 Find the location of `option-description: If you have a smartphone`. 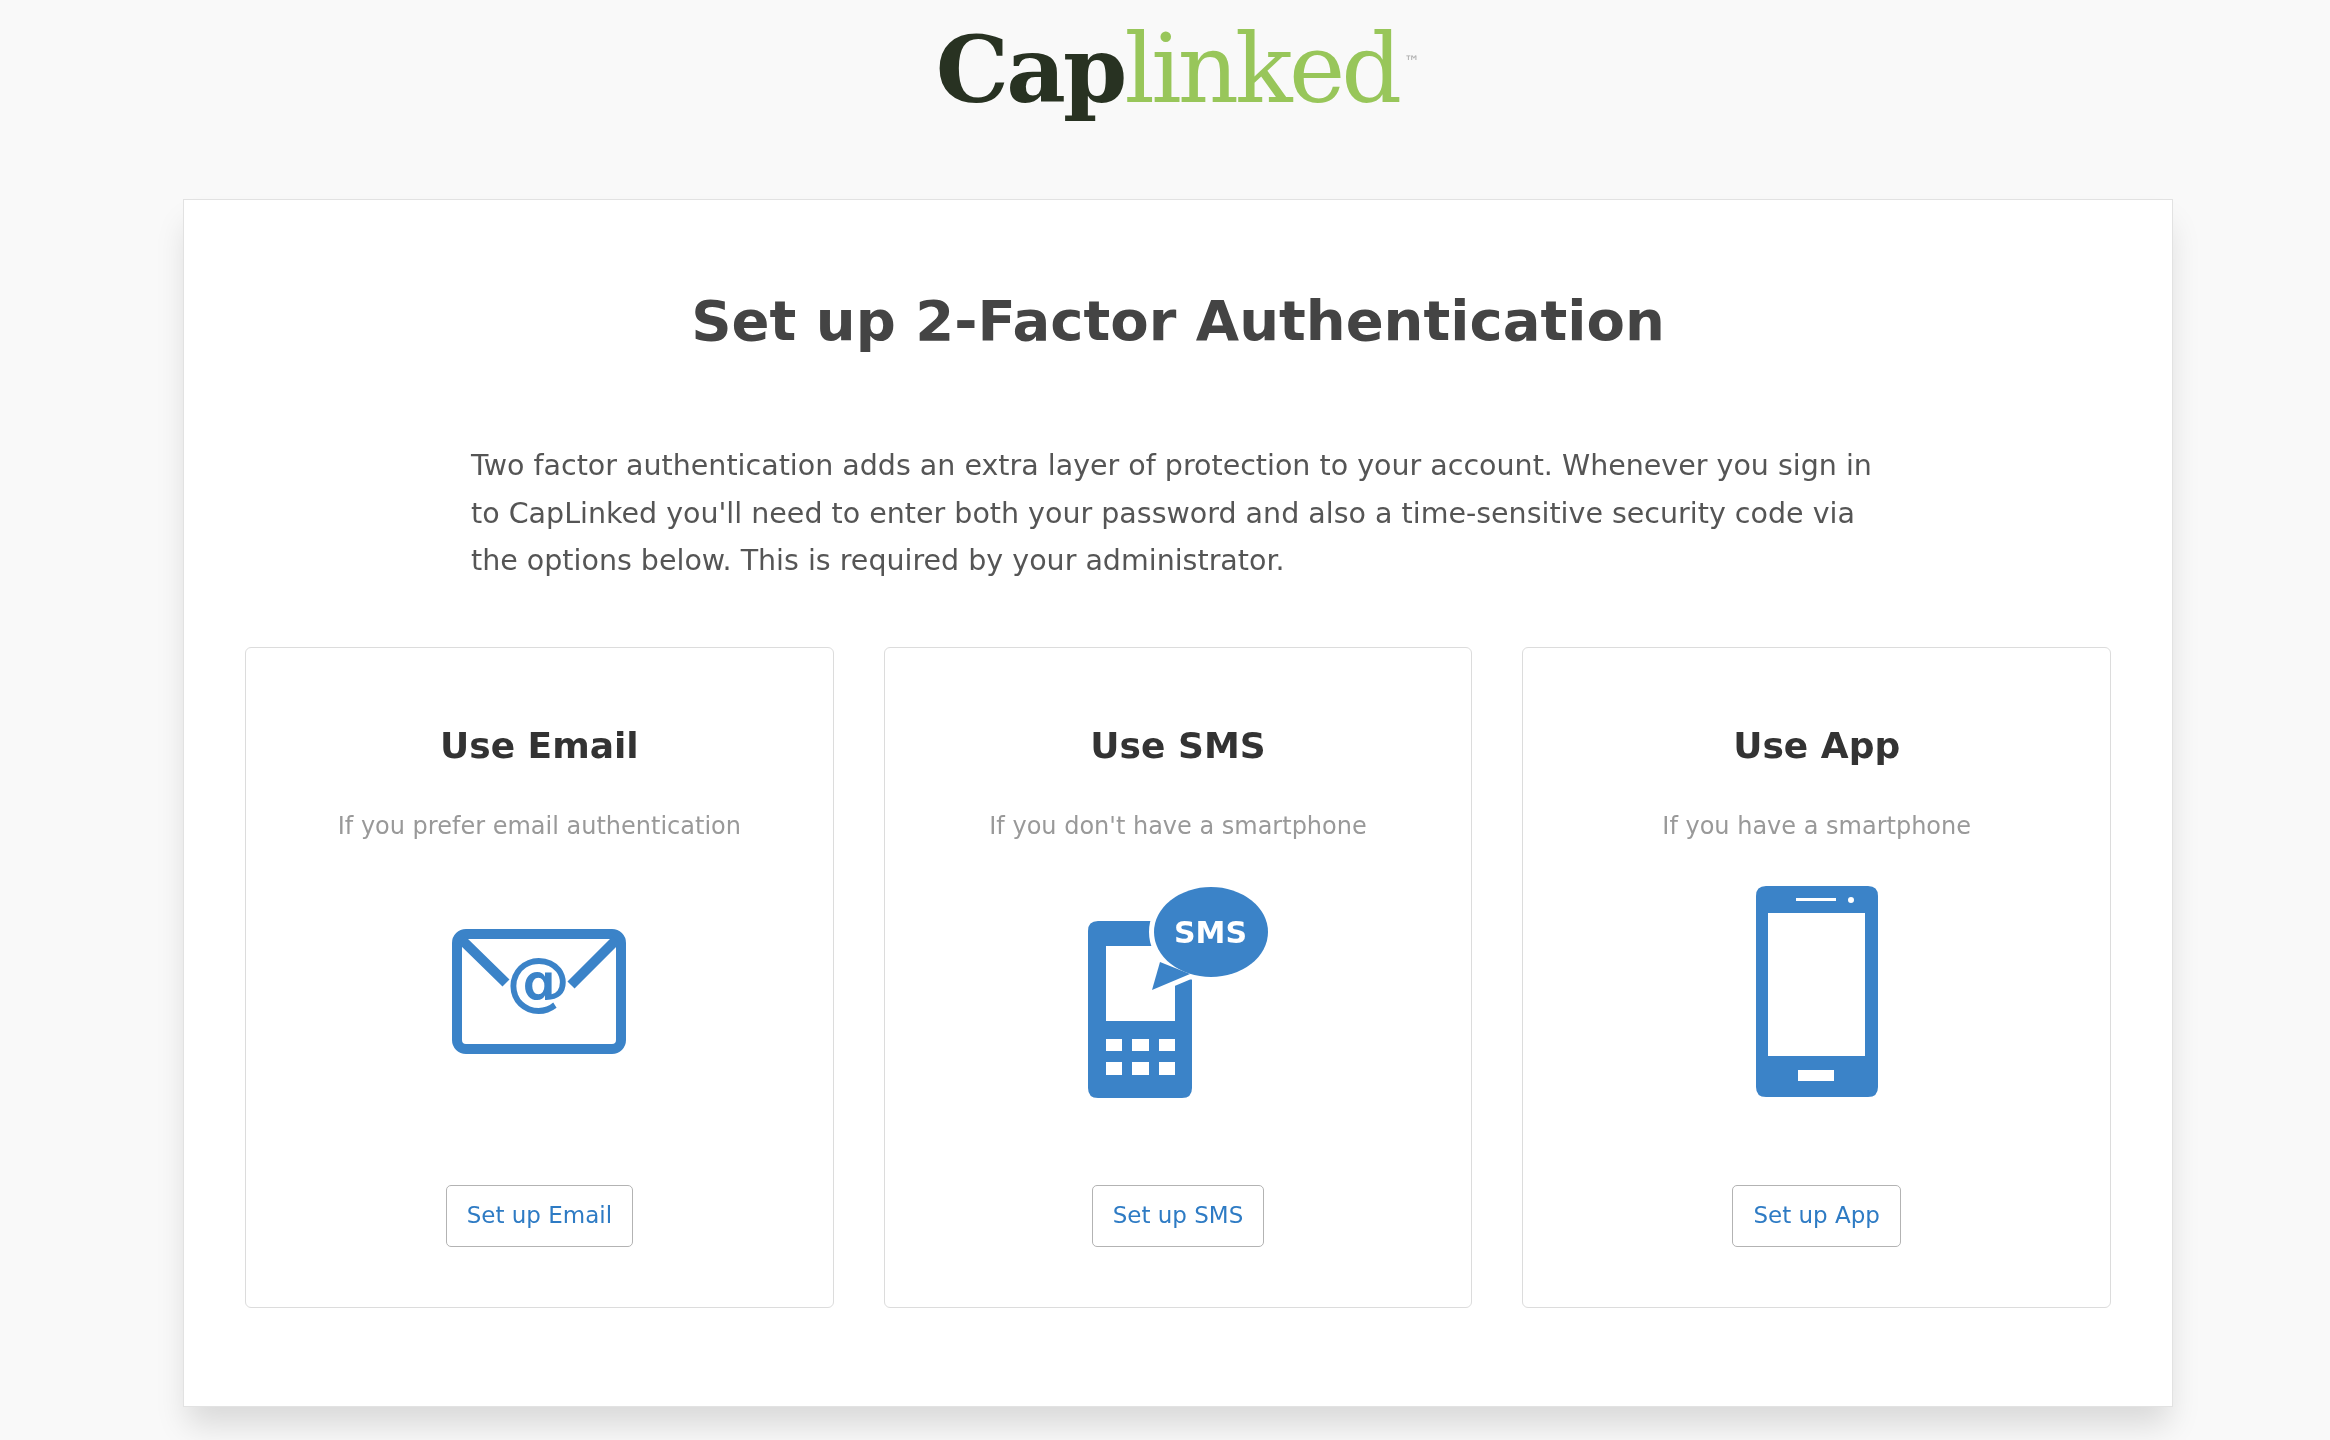

option-description: If you have a smartphone is located at coordinates (1817, 826).